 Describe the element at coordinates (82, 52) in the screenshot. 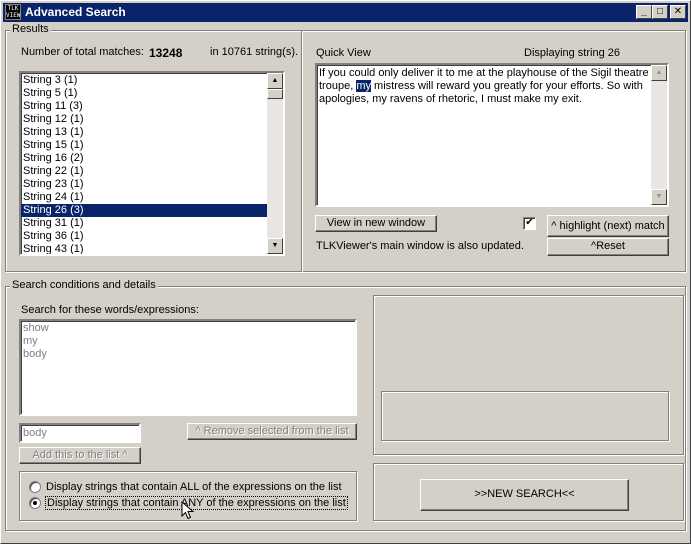

I see `matches-label: Number of total matches:` at that location.